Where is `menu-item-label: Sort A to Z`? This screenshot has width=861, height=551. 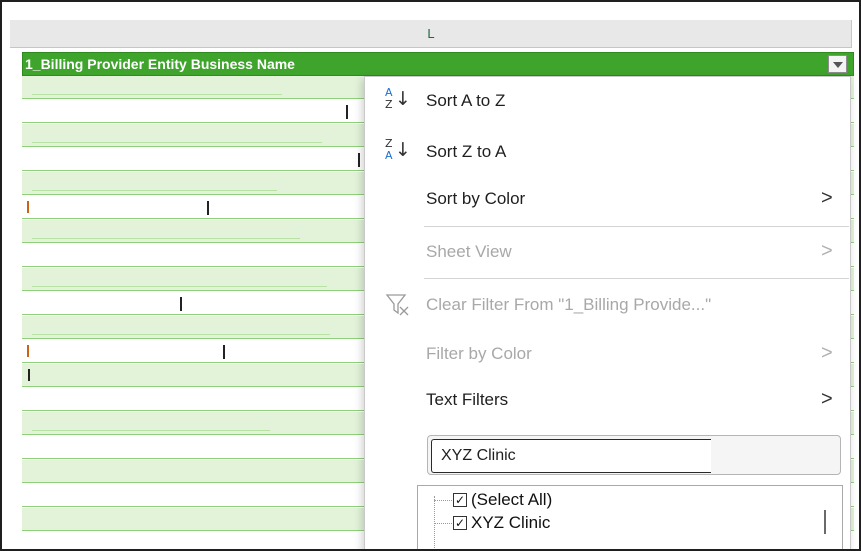 menu-item-label: Sort A to Z is located at coordinates (466, 100).